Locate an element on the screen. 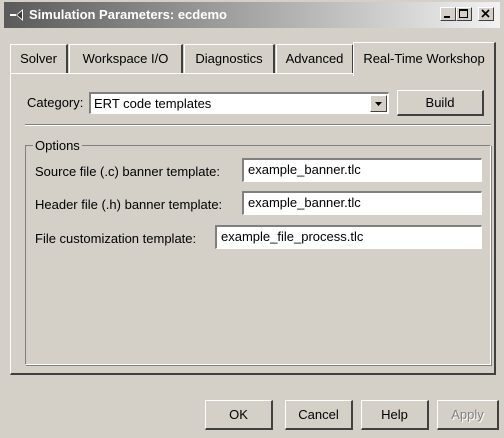  tab-label: Workspace I/O is located at coordinates (125, 58).